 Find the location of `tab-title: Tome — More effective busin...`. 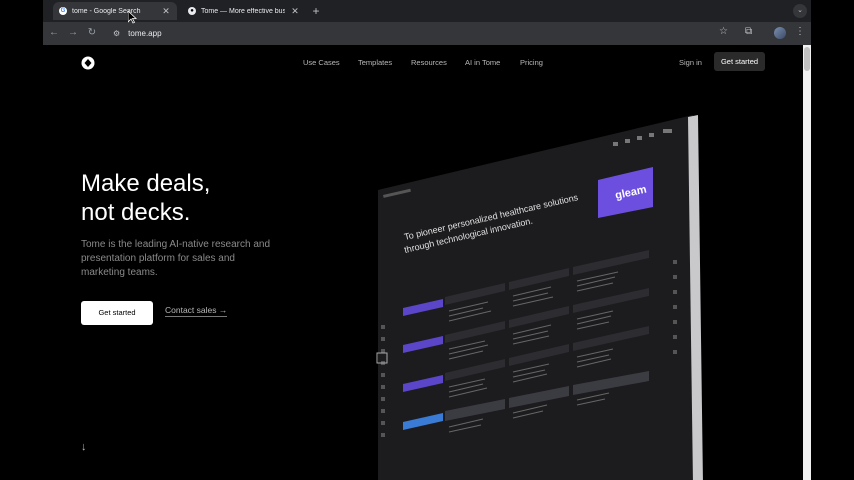

tab-title: Tome — More effective busin... is located at coordinates (243, 11).